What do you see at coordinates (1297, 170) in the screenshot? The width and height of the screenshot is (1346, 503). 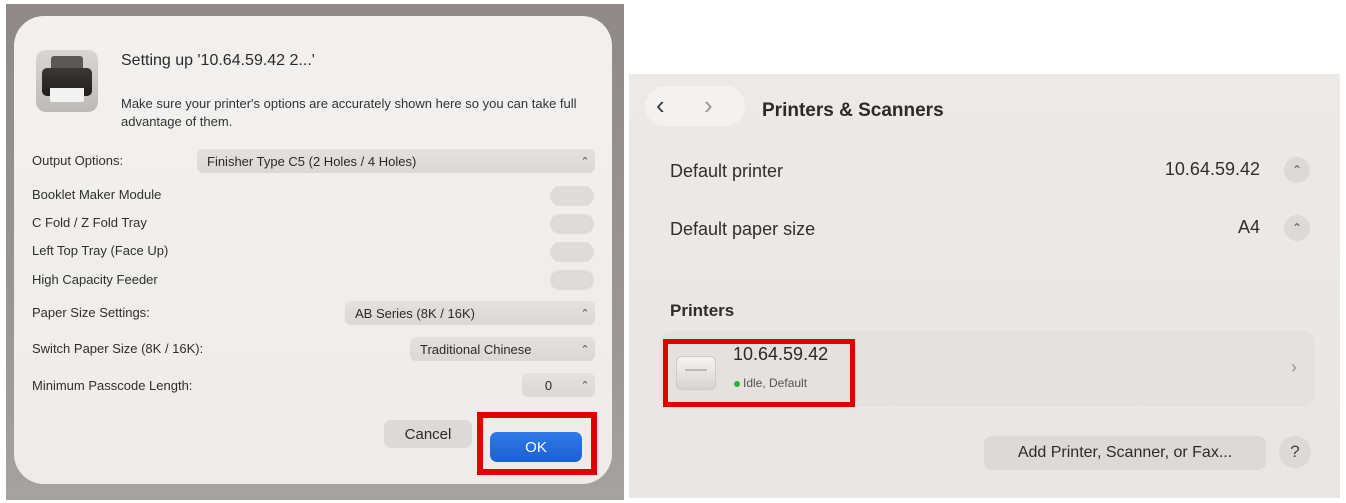 I see `default-printer-stepper-icon: ⌃` at bounding box center [1297, 170].